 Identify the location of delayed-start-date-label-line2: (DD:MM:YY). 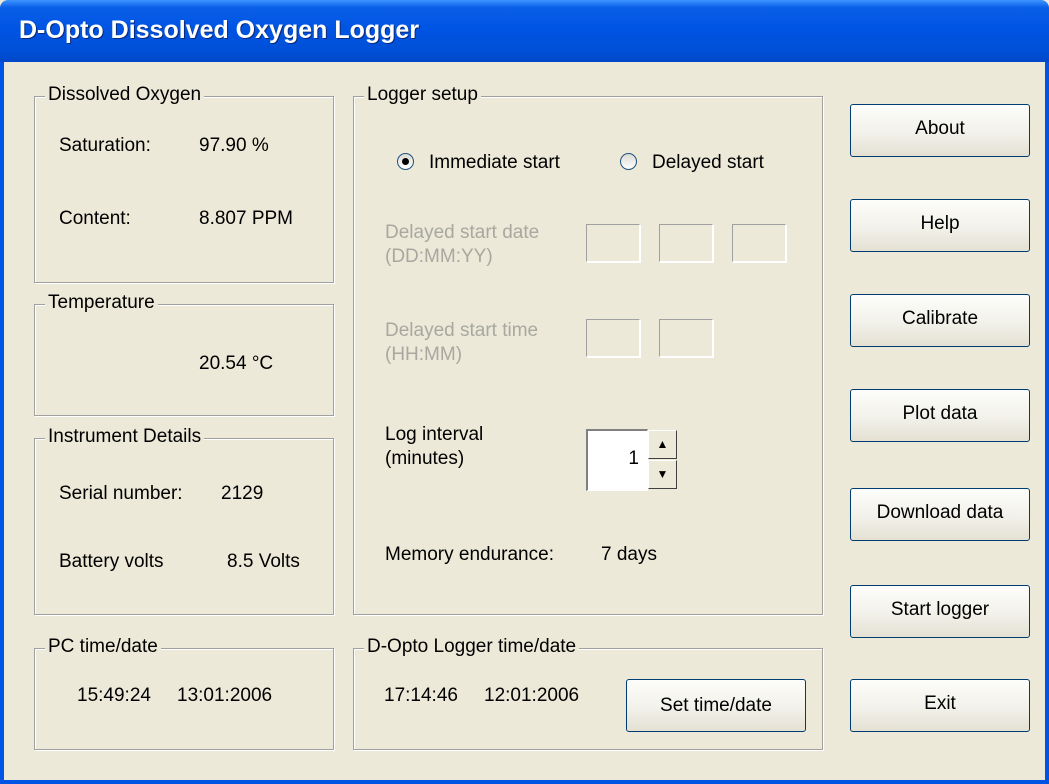
(439, 256).